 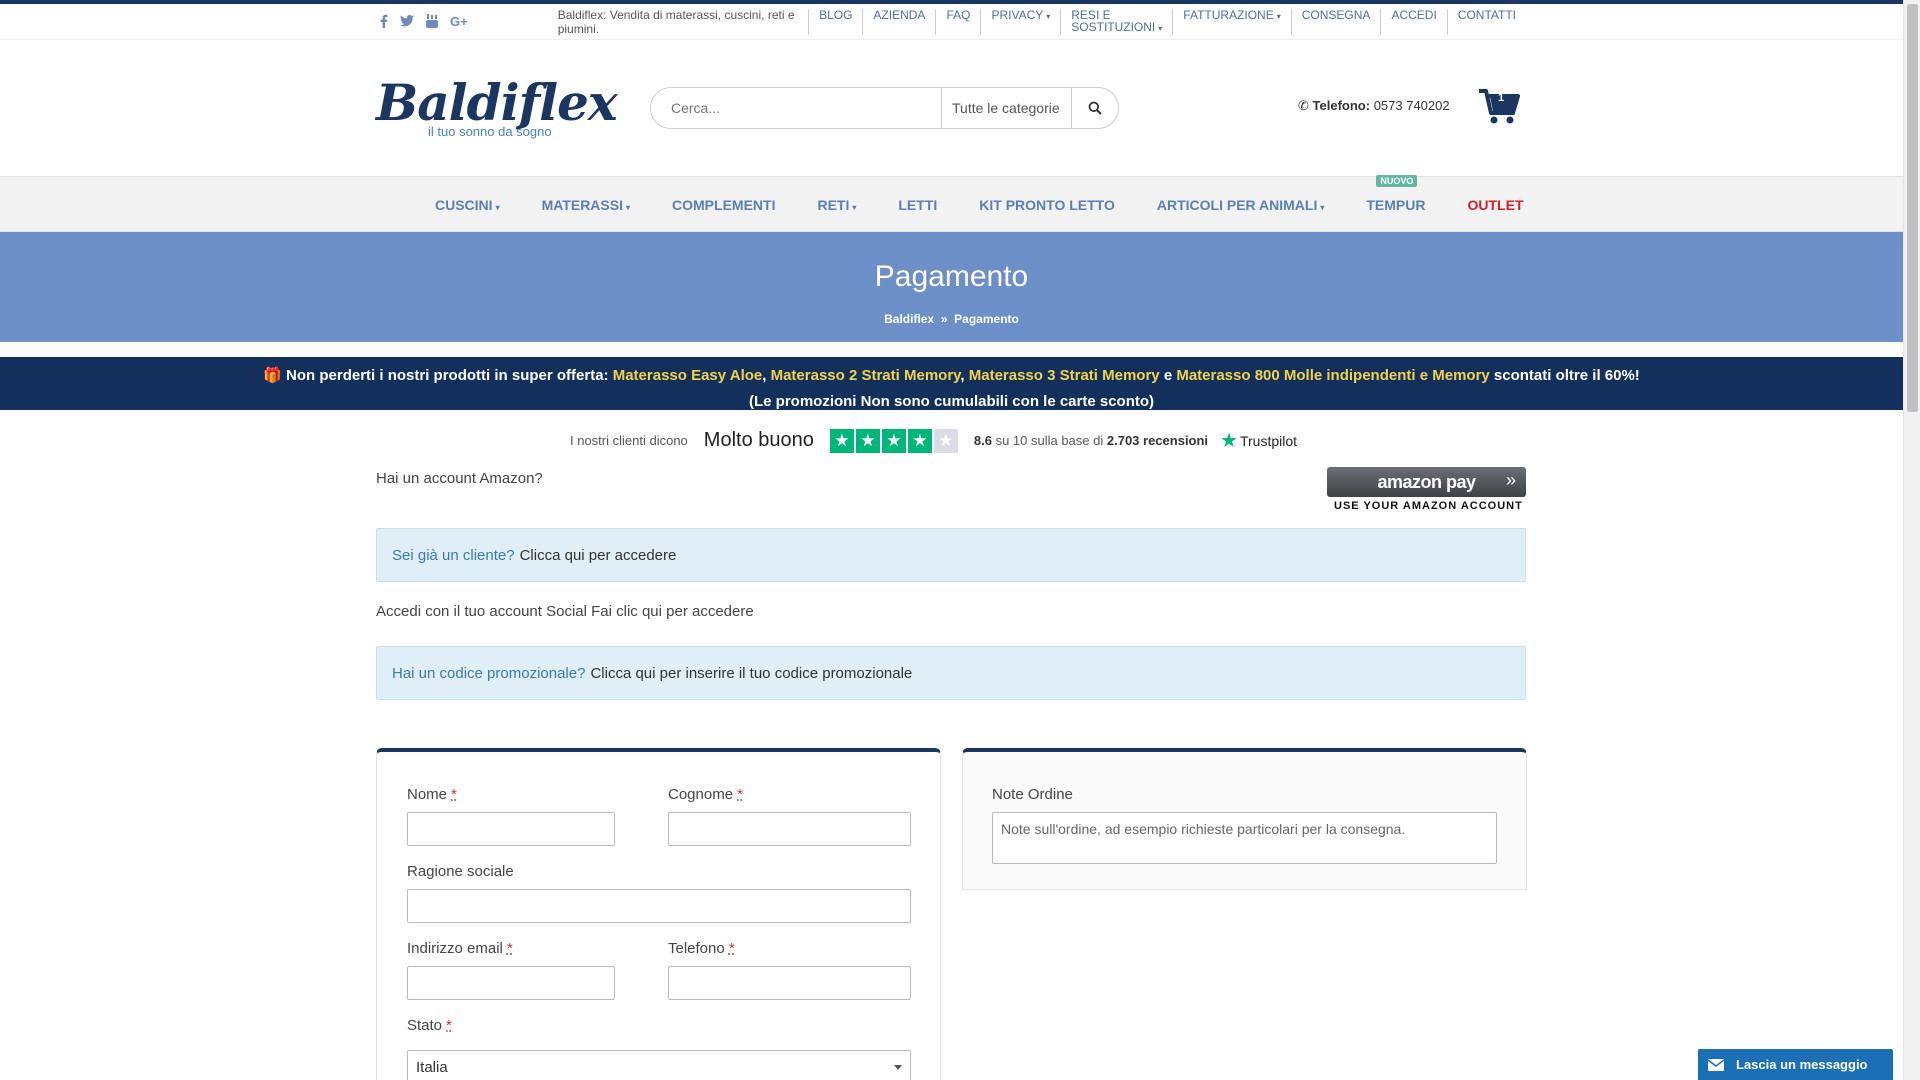 I want to click on country-label: Stato *, so click(x=429, y=1025).